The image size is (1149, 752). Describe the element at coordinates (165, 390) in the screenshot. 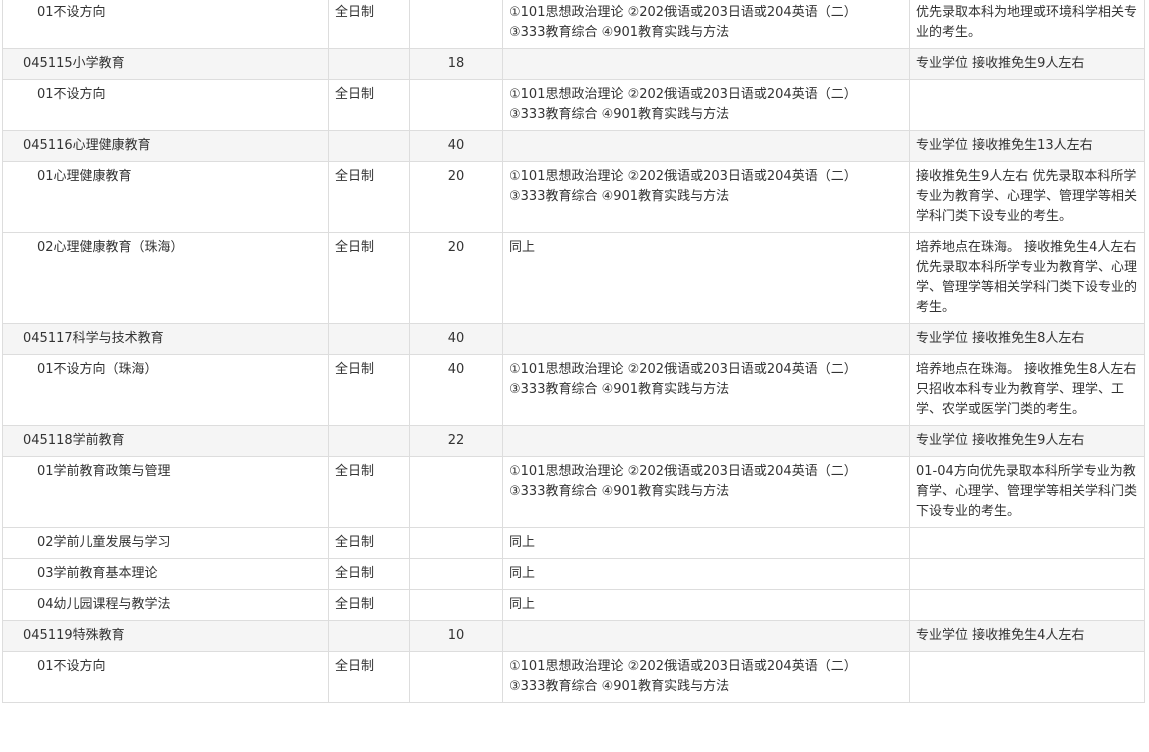

I see `direction-name: 01不设方向（珠海）` at that location.